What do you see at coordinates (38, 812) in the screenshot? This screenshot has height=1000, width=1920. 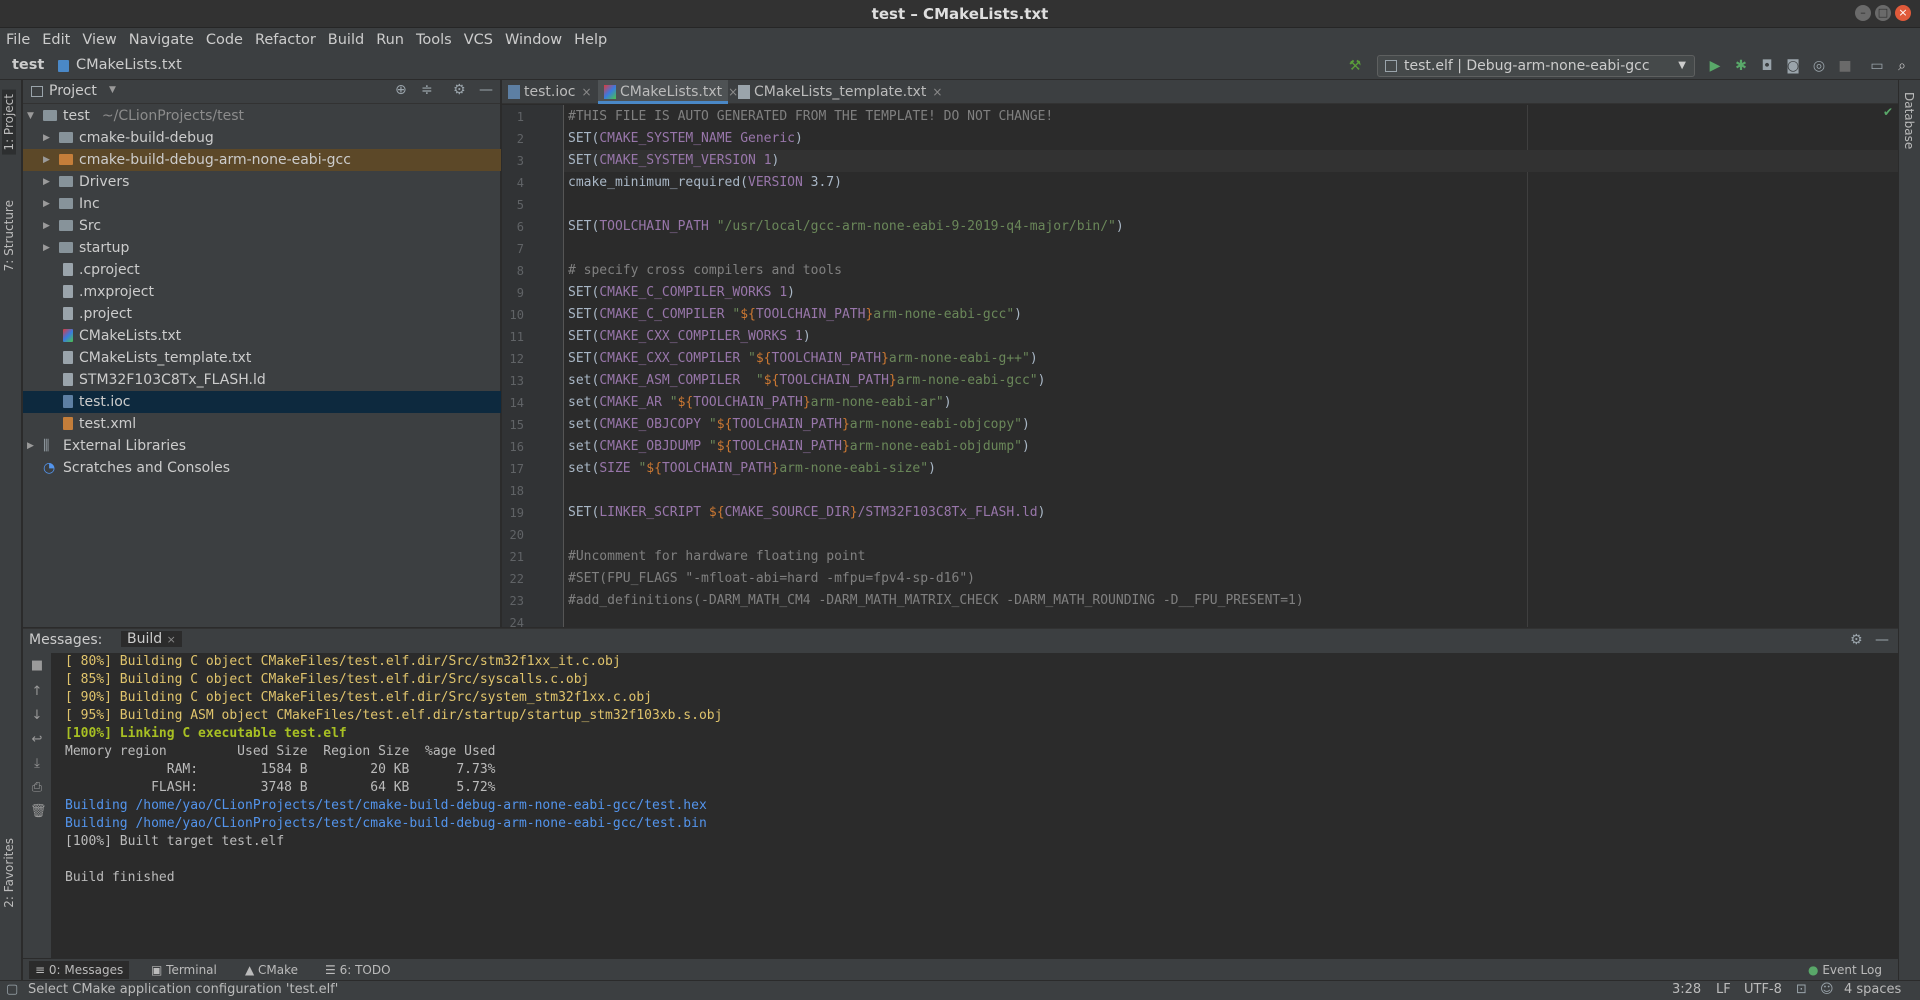 I see `trash-icon: 🗑` at bounding box center [38, 812].